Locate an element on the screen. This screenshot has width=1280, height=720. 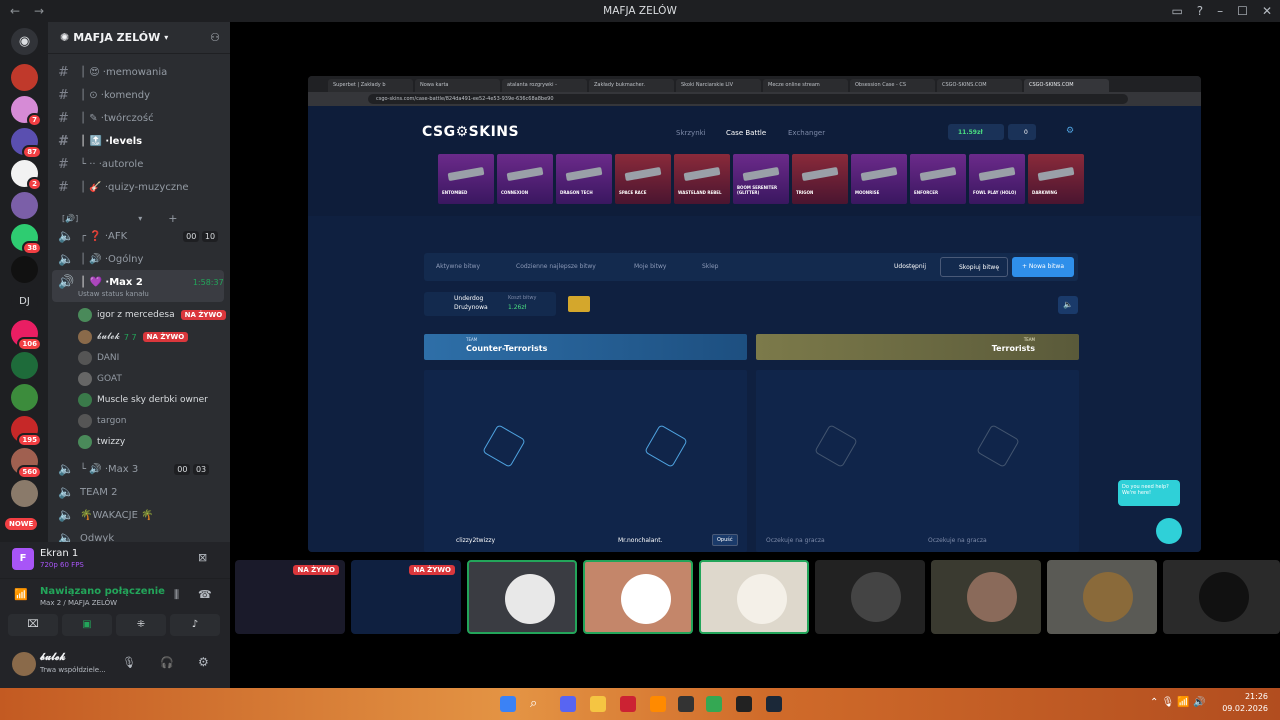
voice-member: Muscle sky derbki owner is located at coordinates (143, 400).